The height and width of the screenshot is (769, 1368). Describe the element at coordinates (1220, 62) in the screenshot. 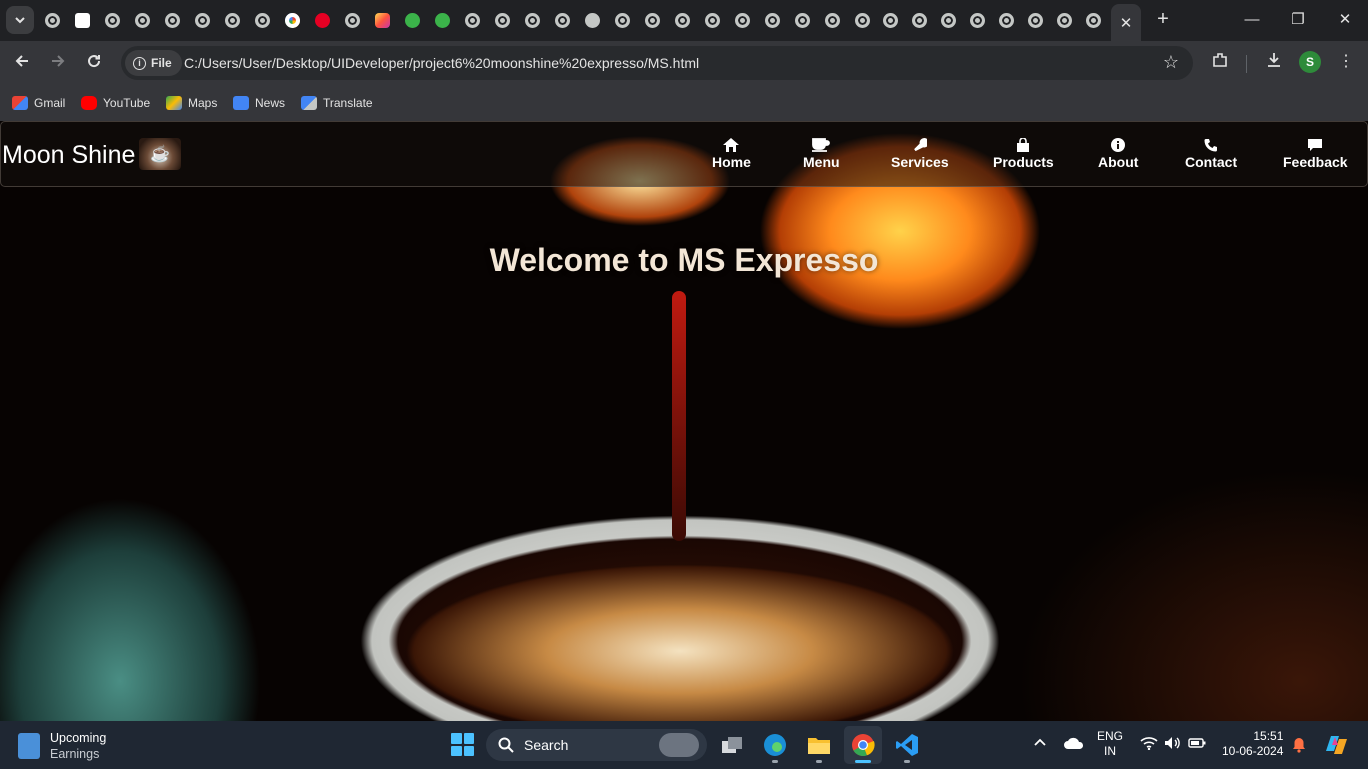

I see `extensions-icon` at that location.